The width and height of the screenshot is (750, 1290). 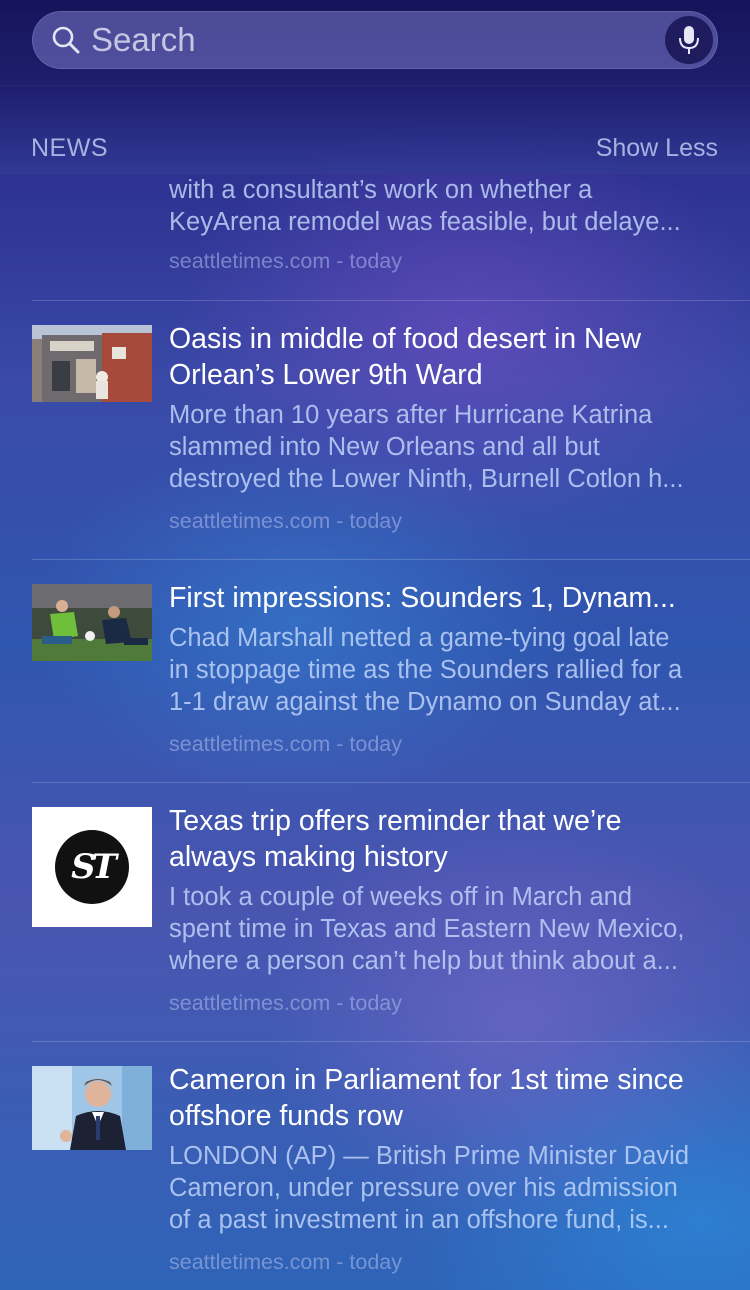 I want to click on title-line: offshore funds row, so click(x=286, y=1116).